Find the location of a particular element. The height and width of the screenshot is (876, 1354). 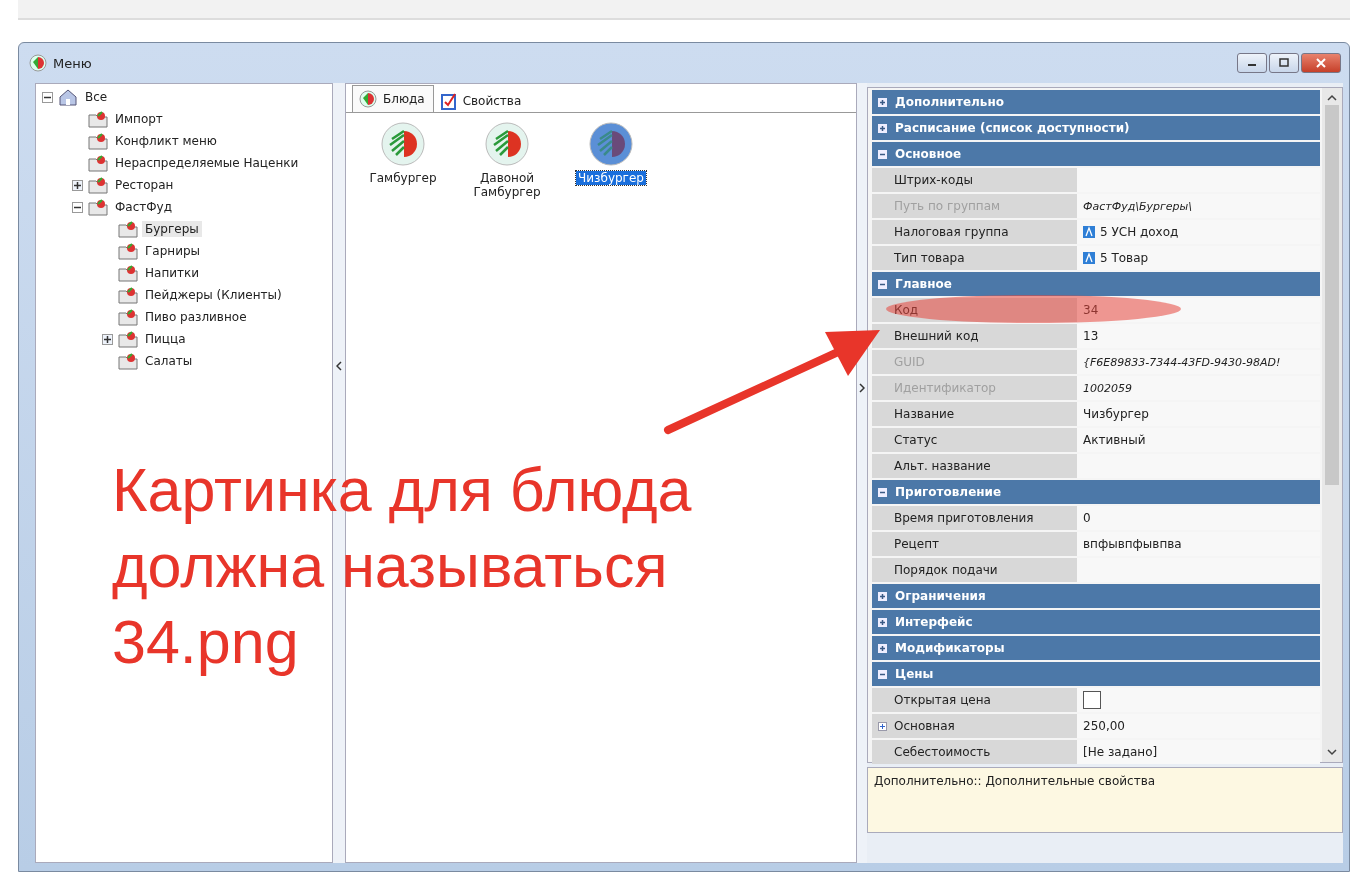

property-label: Внешний код is located at coordinates (936, 336).